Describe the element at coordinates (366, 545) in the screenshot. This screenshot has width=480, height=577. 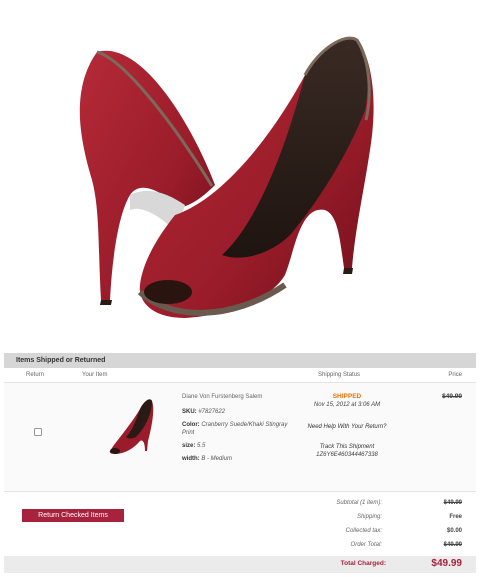
I see `order-total-label: Order Total:` at that location.